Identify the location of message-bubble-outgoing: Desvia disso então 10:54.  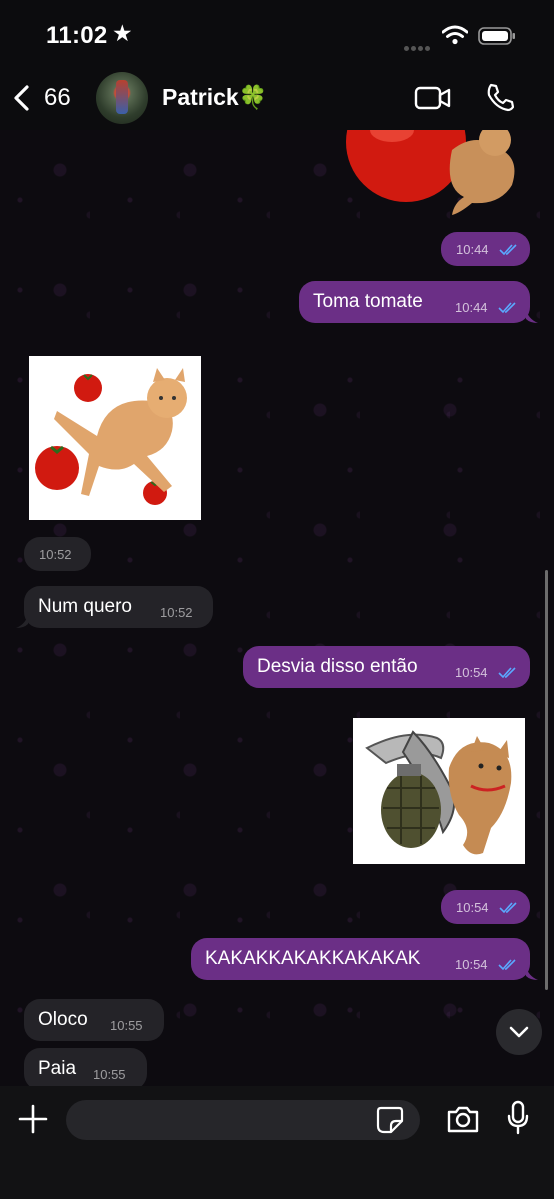
(386, 667).